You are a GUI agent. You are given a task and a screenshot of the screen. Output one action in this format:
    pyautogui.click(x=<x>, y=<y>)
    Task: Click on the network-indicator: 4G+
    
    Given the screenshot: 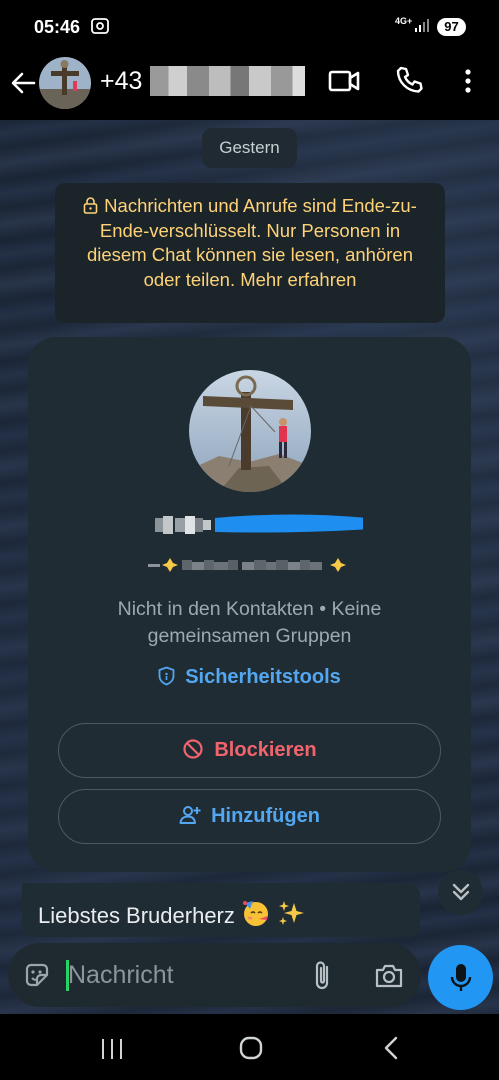 What is the action you would take?
    pyautogui.click(x=404, y=21)
    